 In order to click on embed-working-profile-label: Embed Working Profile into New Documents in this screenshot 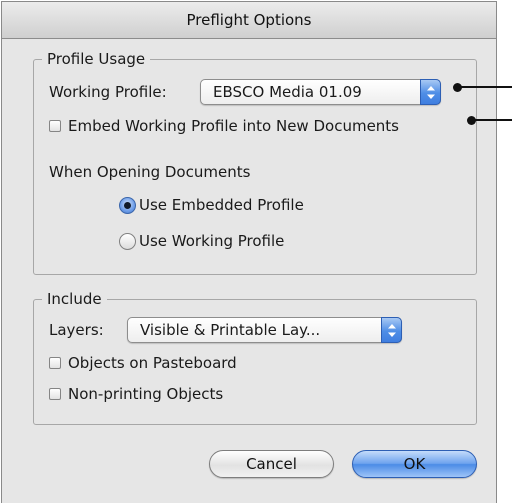, I will do `click(233, 126)`.